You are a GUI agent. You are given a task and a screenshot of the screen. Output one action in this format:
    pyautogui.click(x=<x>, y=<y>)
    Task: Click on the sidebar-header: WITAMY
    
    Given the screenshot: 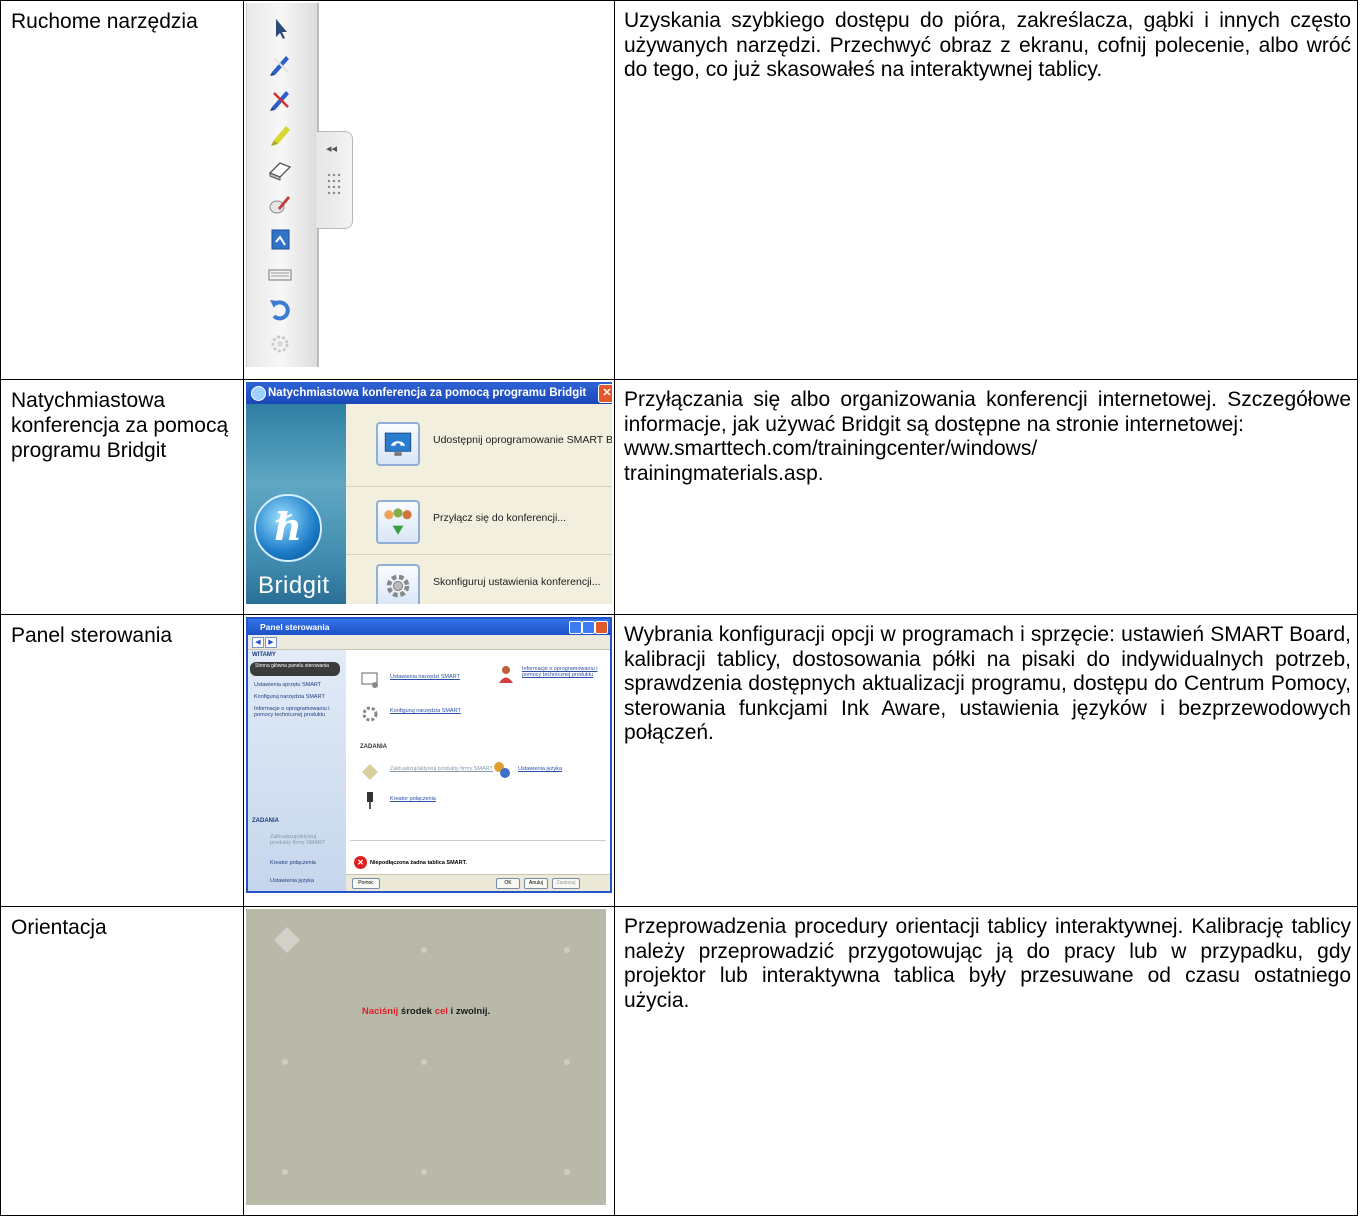 What is the action you would take?
    pyautogui.click(x=264, y=655)
    